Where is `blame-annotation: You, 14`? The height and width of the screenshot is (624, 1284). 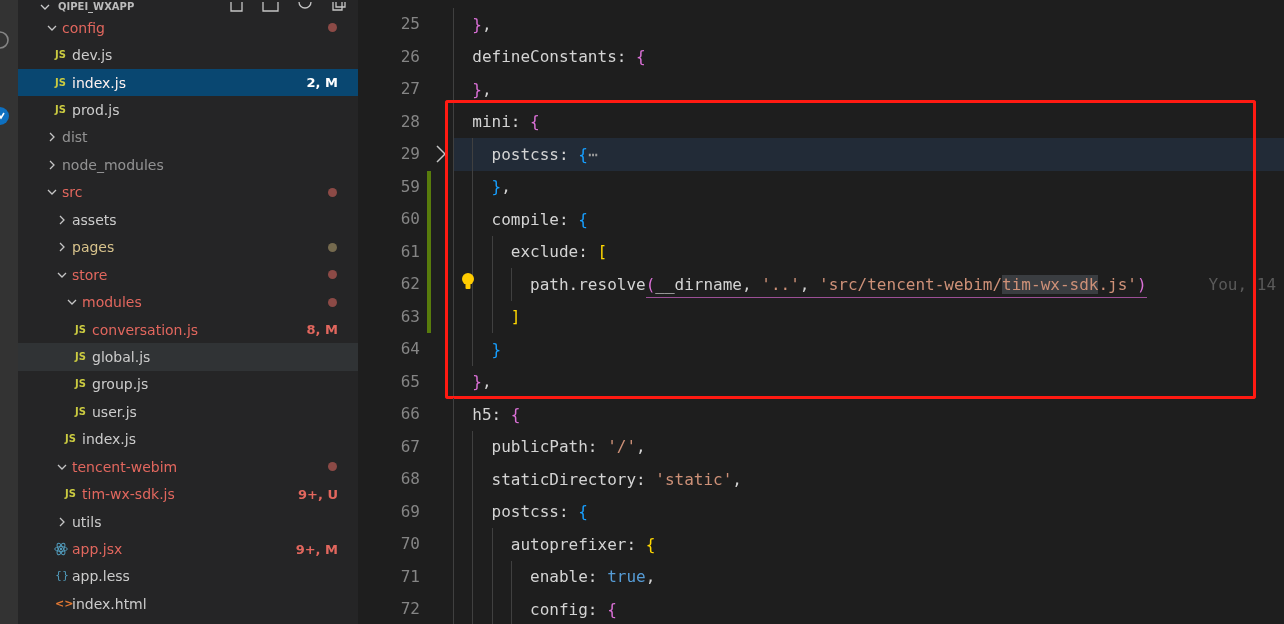 blame-annotation: You, 14 is located at coordinates (1242, 284).